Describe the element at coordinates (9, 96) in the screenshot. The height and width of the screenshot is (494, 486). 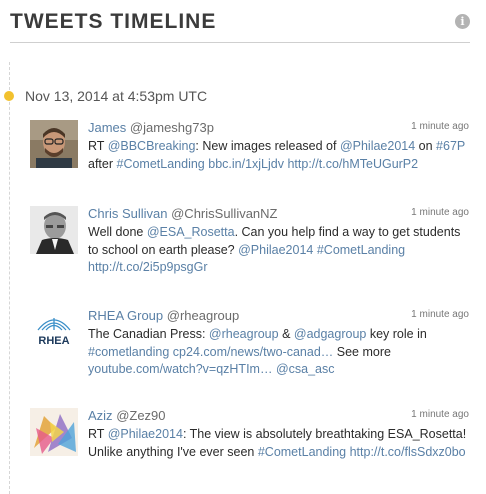
I see `timeline-dot-icon` at that location.